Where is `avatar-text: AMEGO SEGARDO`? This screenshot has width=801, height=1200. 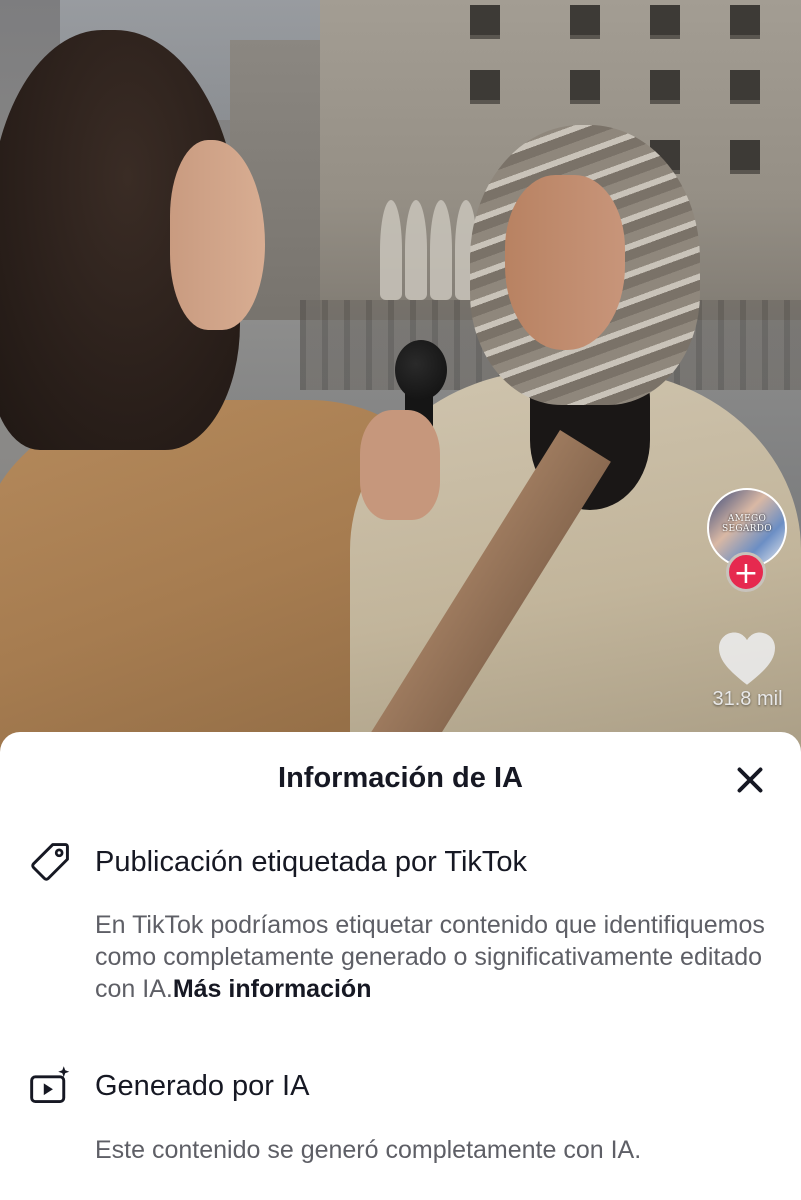
avatar-text: AMEGO SEGARDO is located at coordinates (747, 524).